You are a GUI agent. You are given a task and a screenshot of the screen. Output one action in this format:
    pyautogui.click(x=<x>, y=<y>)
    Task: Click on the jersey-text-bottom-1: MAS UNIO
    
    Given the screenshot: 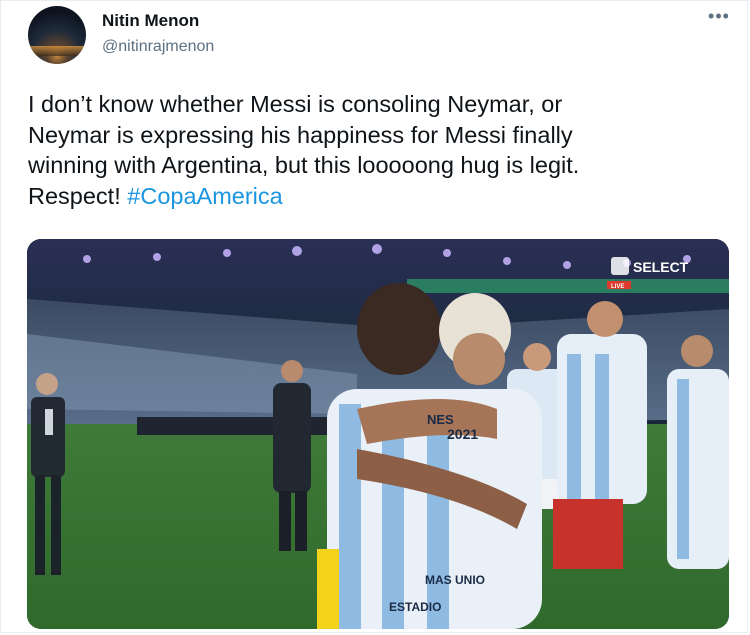 What is the action you would take?
    pyautogui.click(x=455, y=580)
    